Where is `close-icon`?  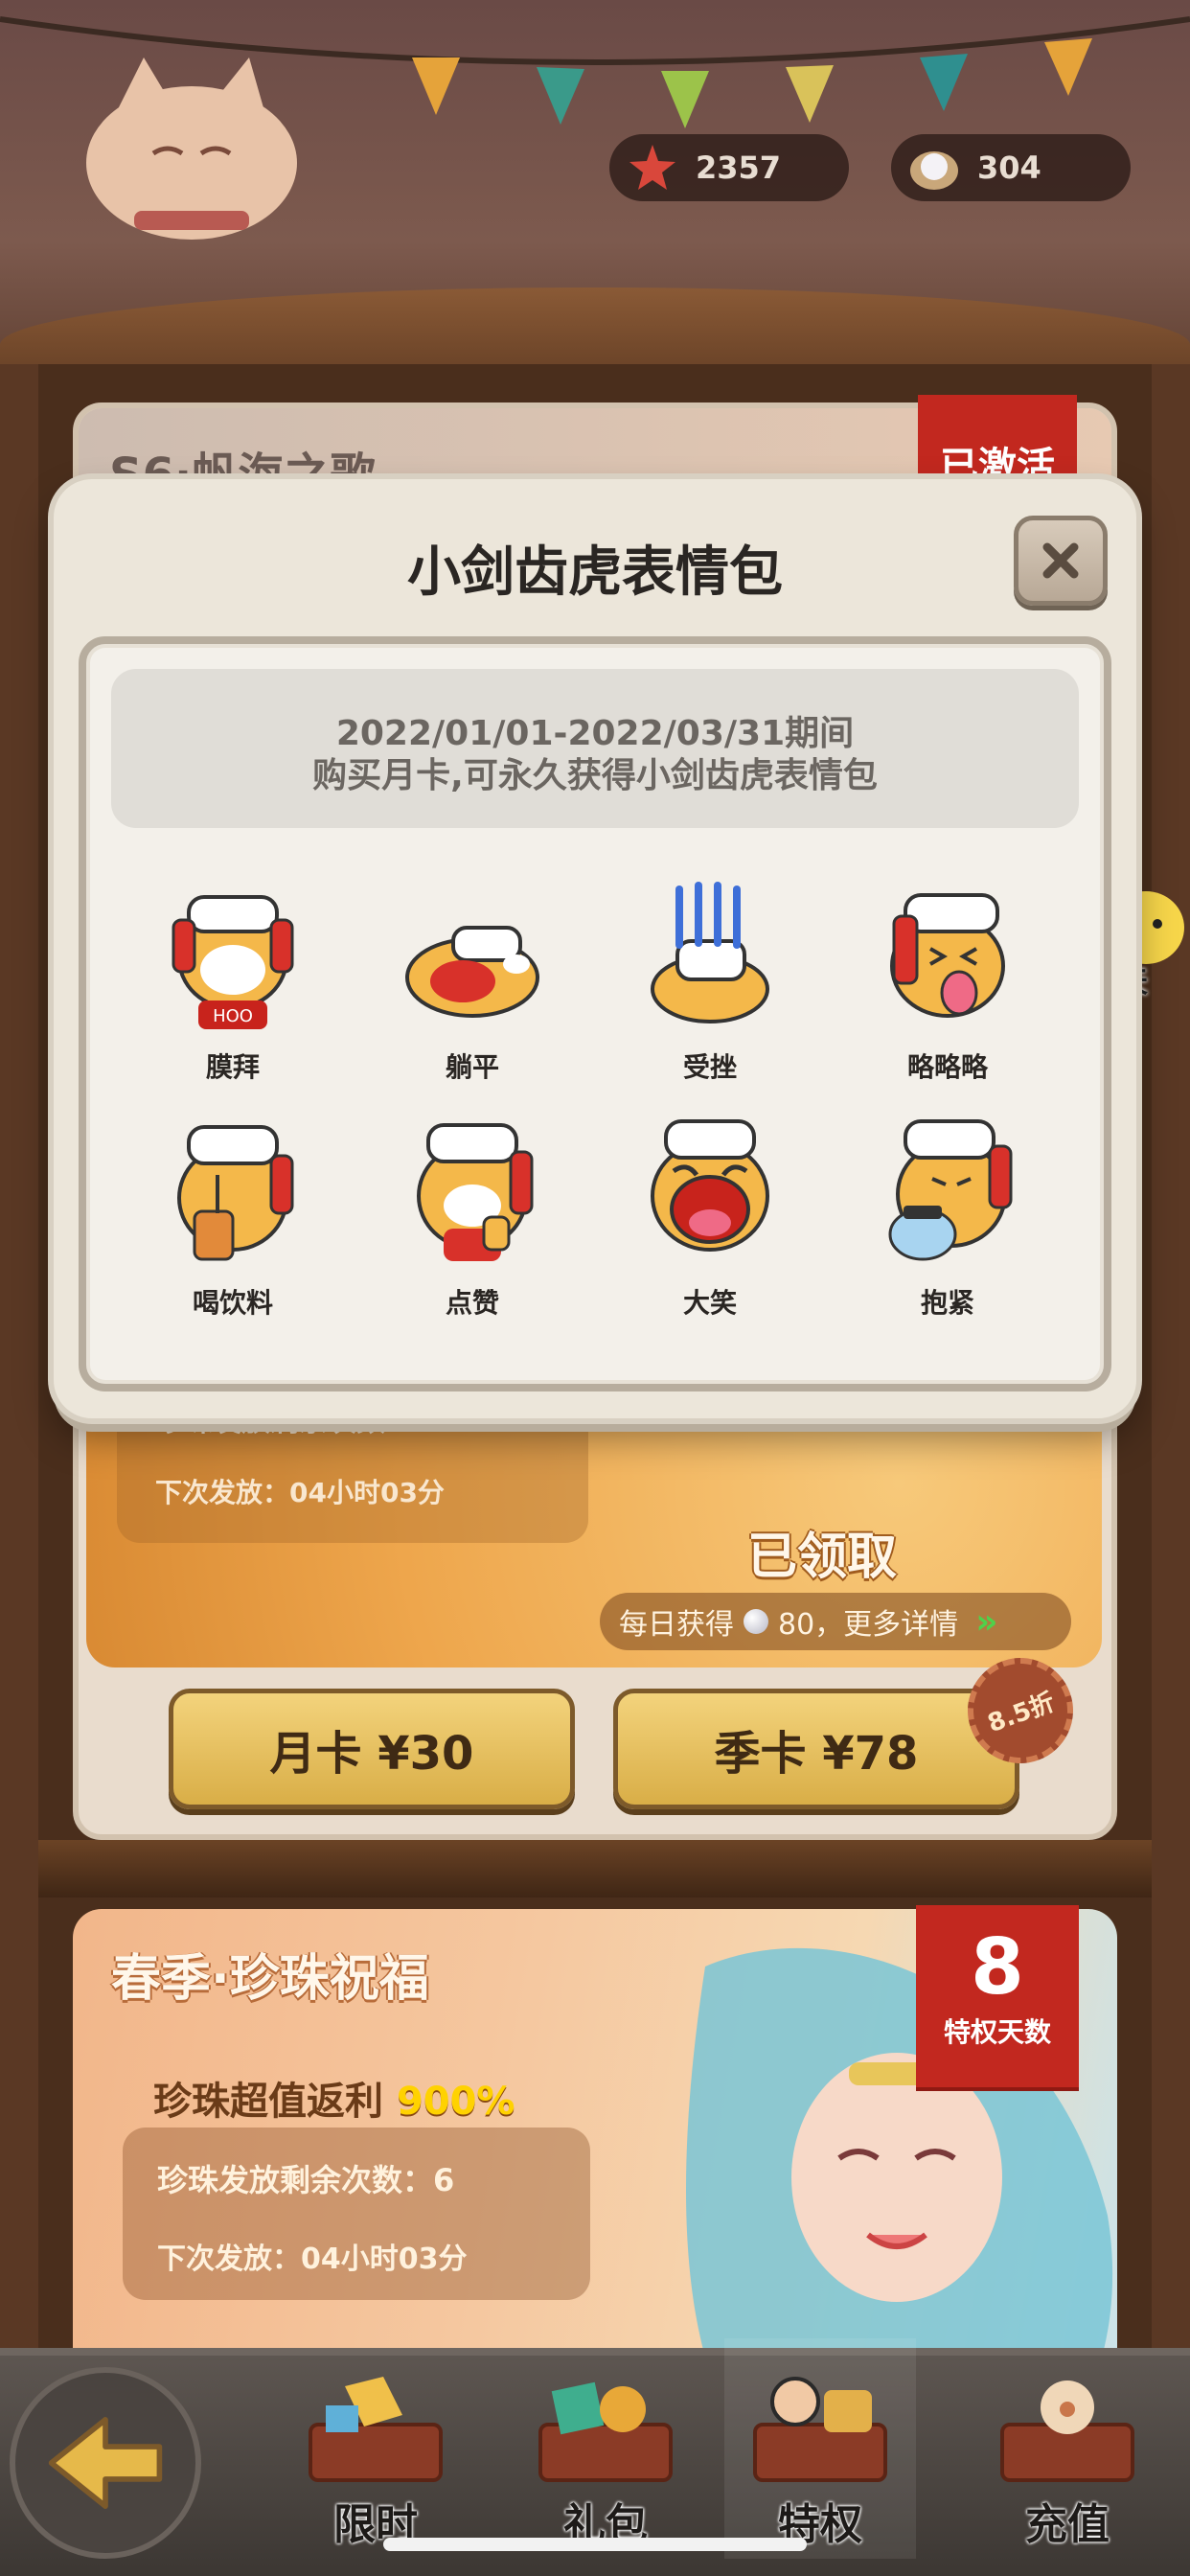
close-icon is located at coordinates (1061, 560).